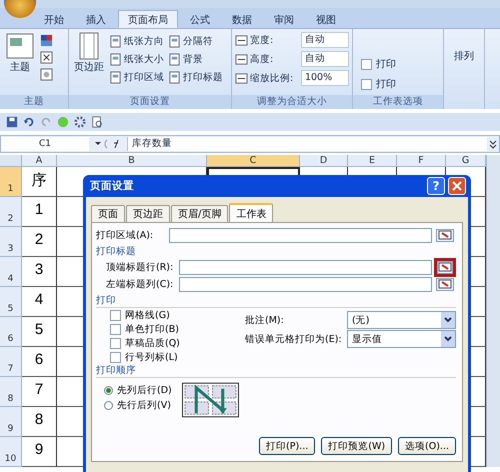 The height and width of the screenshot is (472, 500). Describe the element at coordinates (324, 78) in the screenshot. I see `scale-field: 100%` at that location.